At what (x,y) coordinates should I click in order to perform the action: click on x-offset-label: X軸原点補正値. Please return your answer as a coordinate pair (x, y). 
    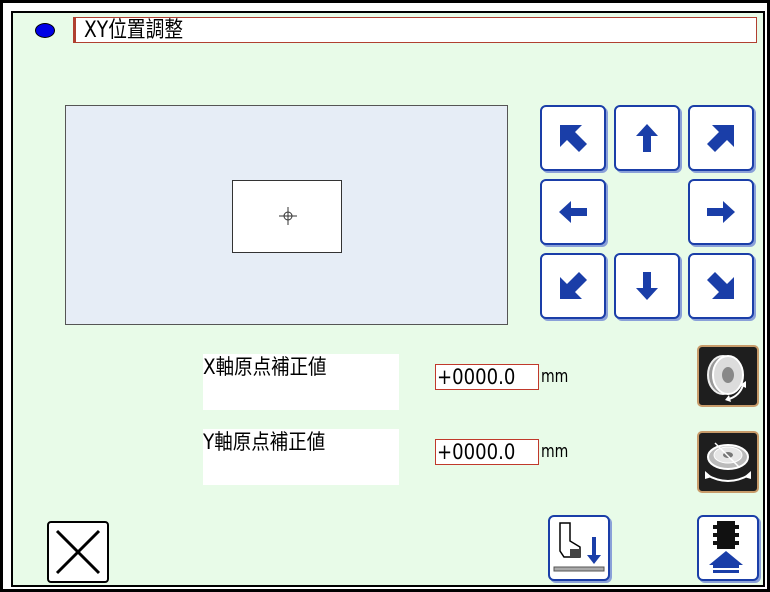
    Looking at the image, I should click on (265, 367).